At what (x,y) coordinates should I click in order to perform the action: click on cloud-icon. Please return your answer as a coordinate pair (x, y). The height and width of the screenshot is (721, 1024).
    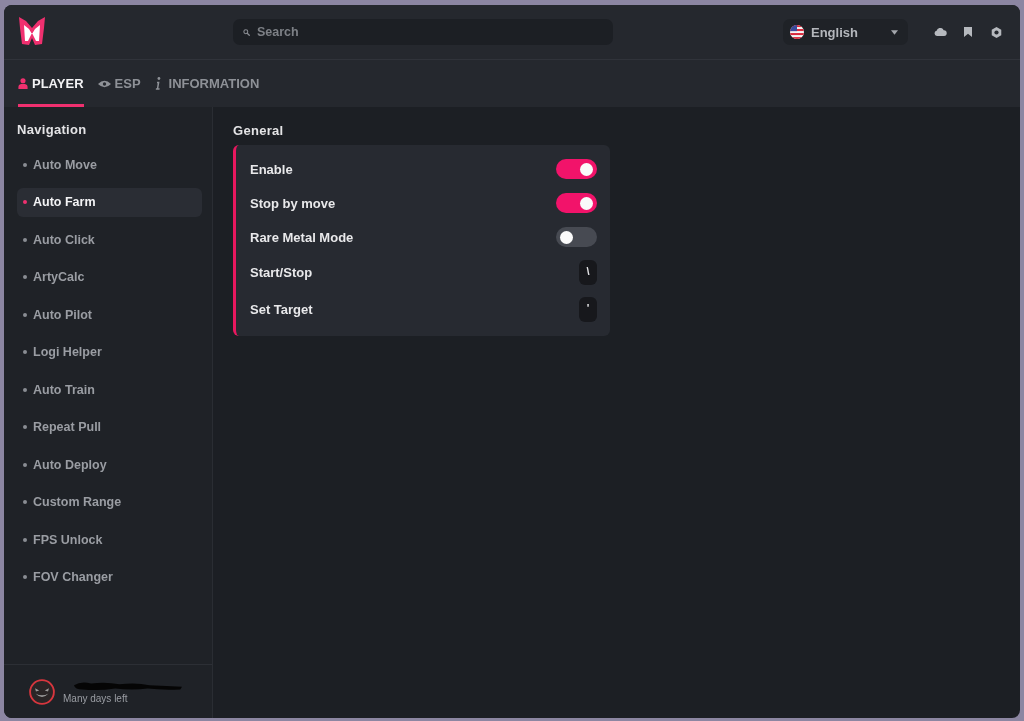
    Looking at the image, I should click on (940, 32).